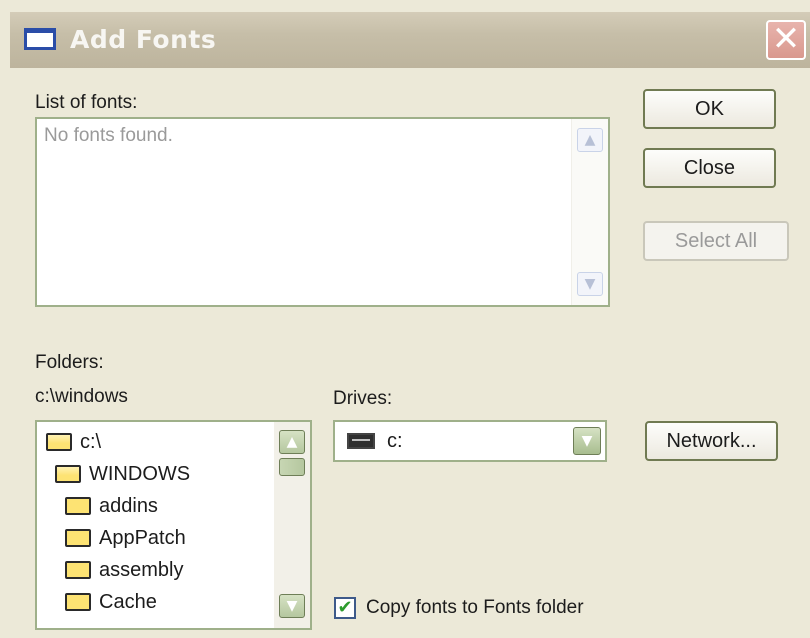  Describe the element at coordinates (143, 39) in the screenshot. I see `window-title: Add Fonts` at that location.